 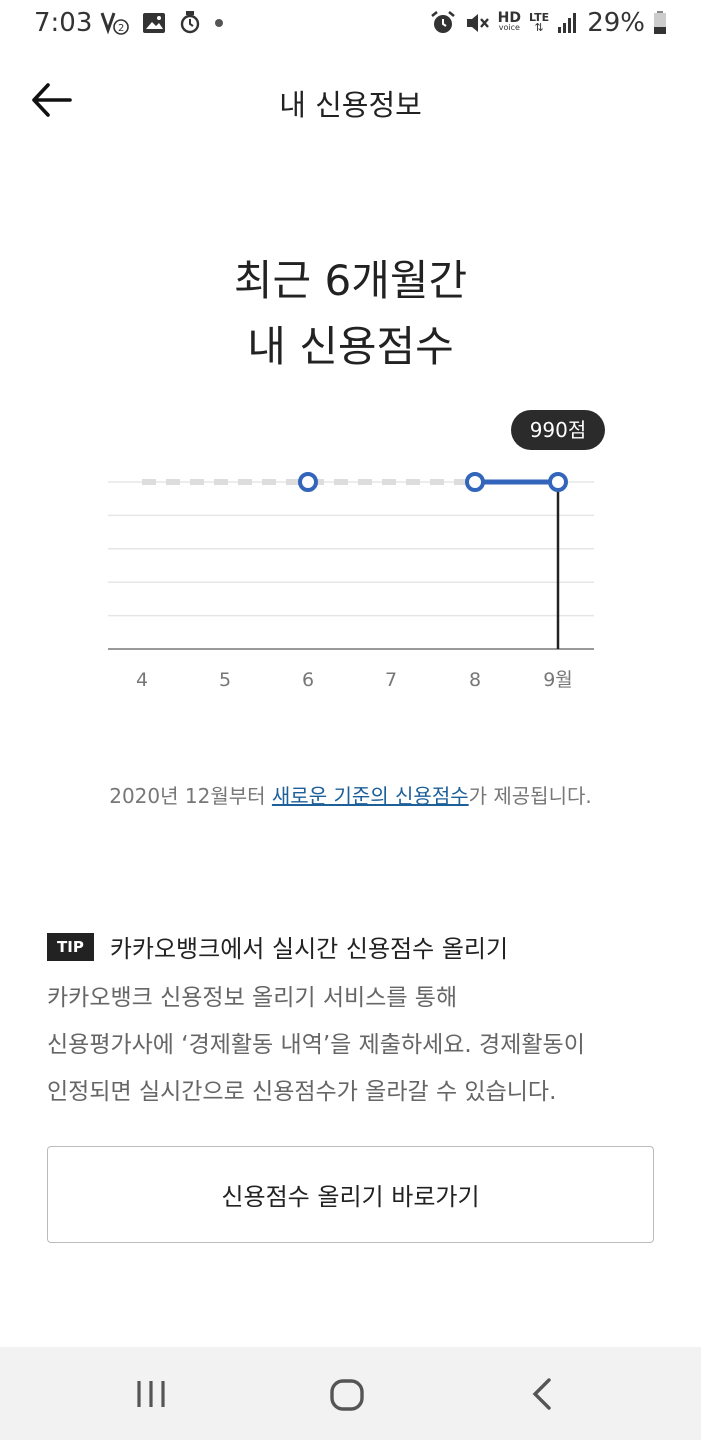 What do you see at coordinates (219, 23) in the screenshot?
I see `dot-icon` at bounding box center [219, 23].